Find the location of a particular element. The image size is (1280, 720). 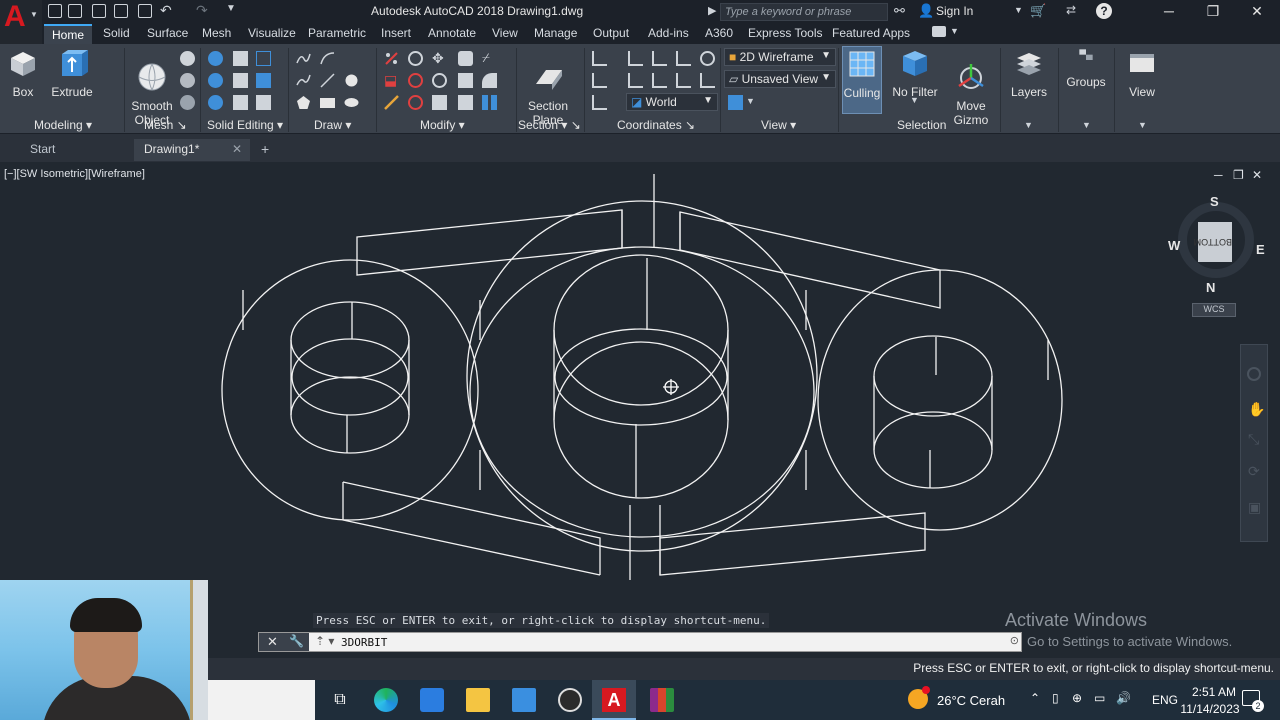

box-button: Box is located at coordinates (23, 73).